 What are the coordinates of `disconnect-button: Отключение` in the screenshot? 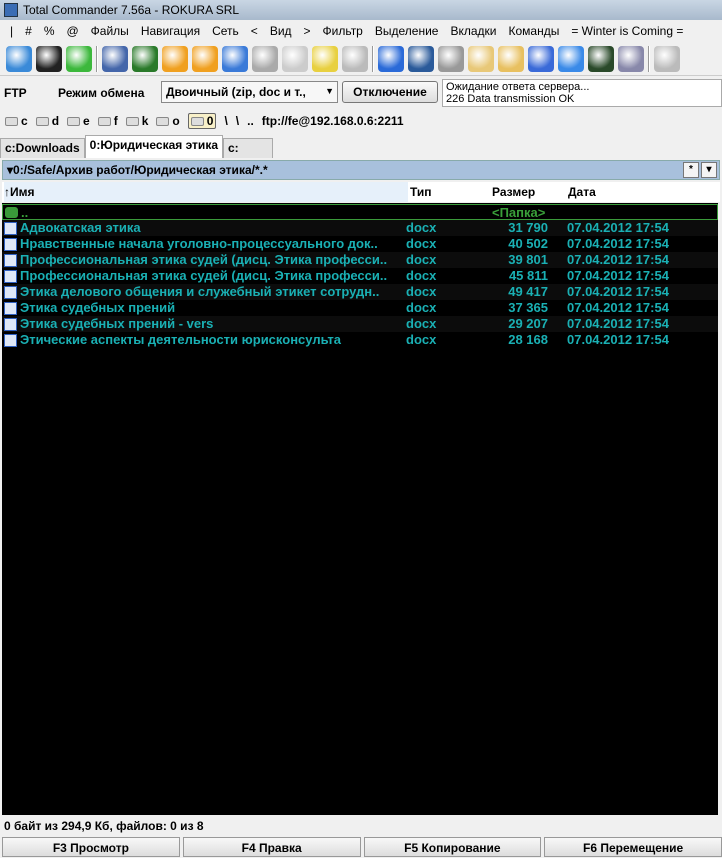 It's located at (390, 92).